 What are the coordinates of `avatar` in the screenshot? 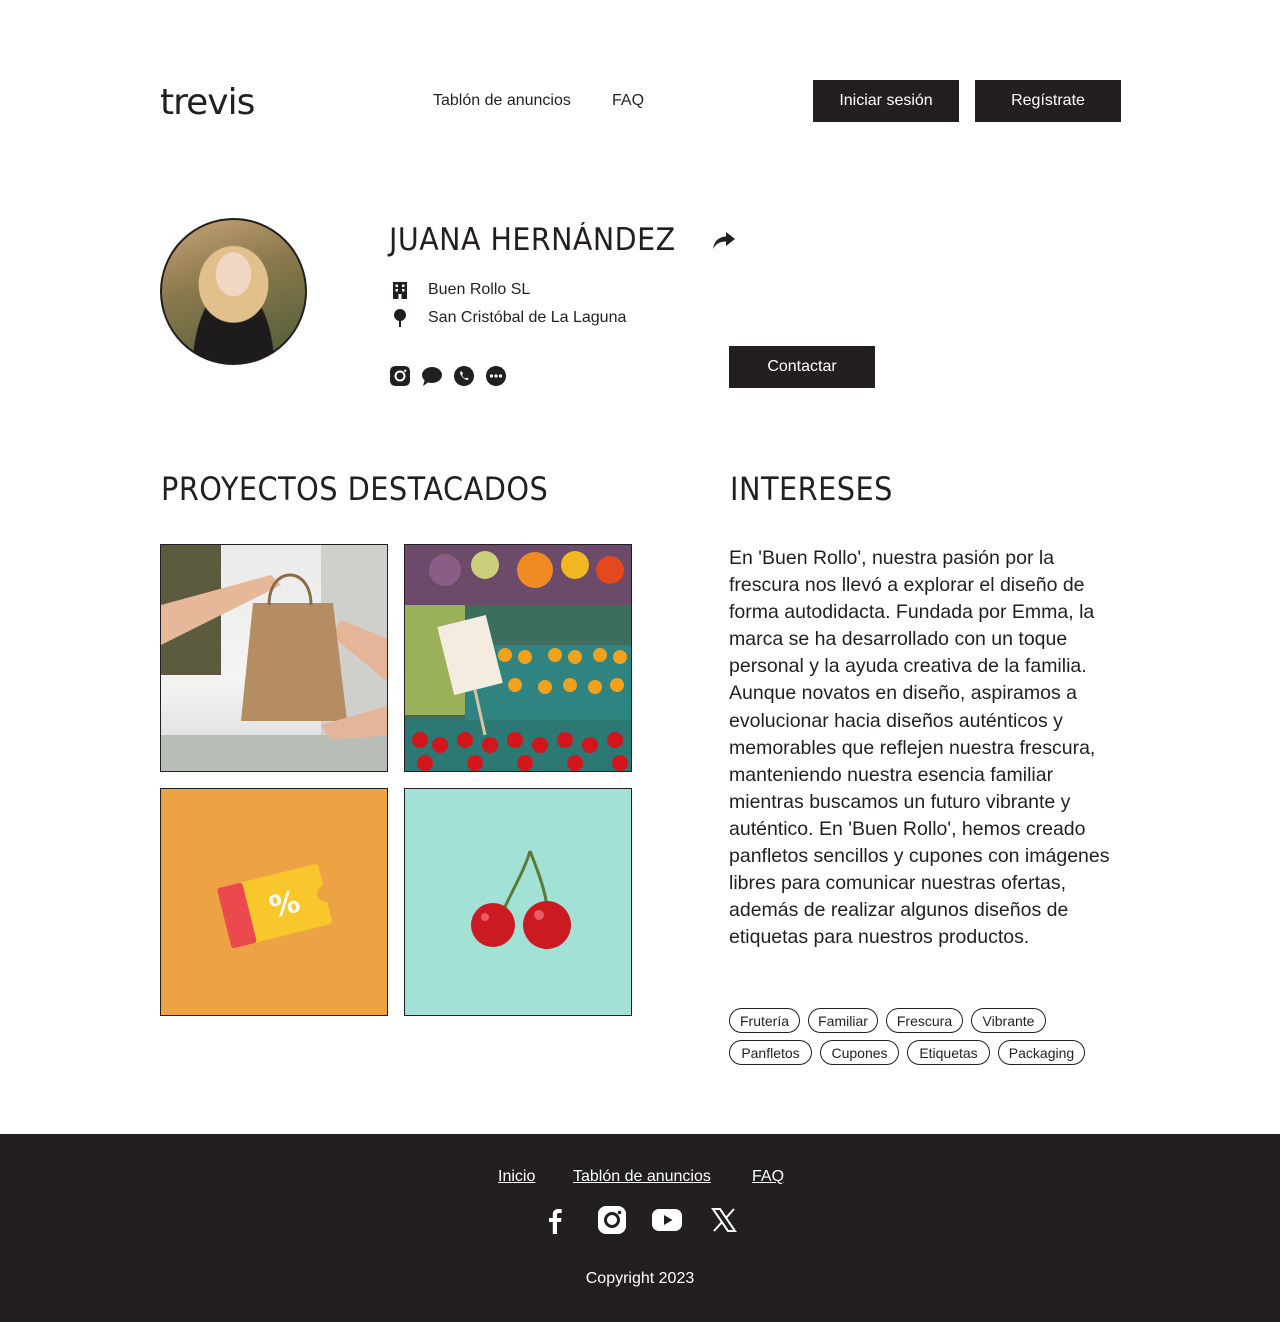 It's located at (233, 291).